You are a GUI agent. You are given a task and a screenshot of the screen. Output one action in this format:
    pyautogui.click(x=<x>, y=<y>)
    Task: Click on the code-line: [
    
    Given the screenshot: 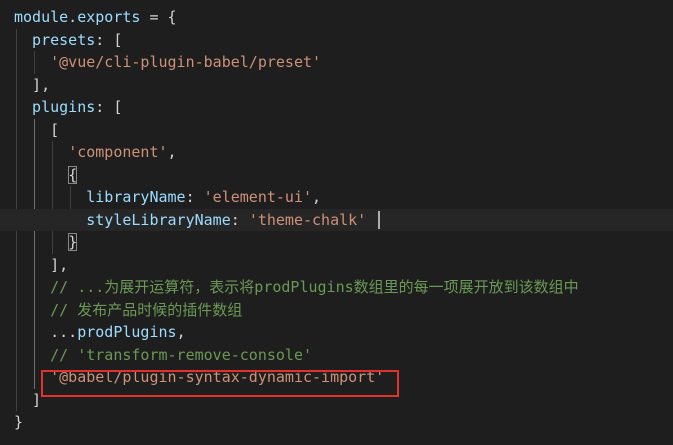 What is the action you would take?
    pyautogui.click(x=336, y=130)
    